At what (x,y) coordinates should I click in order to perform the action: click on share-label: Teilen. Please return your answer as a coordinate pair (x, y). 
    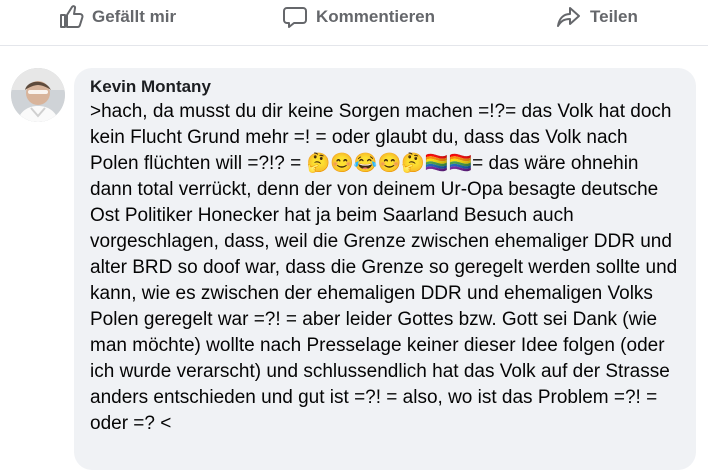
    Looking at the image, I should click on (614, 16).